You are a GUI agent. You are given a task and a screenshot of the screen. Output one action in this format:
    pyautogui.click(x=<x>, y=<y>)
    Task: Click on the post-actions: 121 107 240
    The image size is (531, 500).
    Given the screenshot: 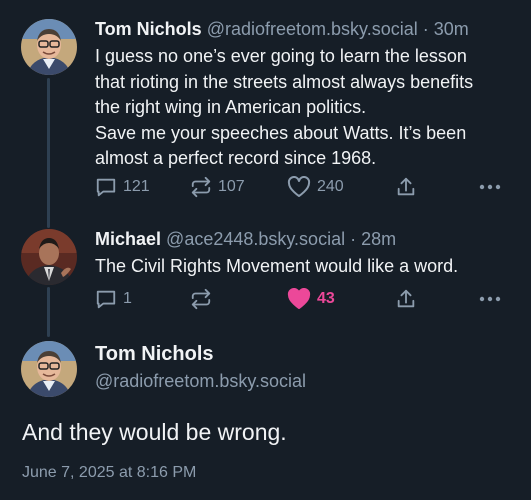 What is the action you would take?
    pyautogui.click(x=308, y=187)
    